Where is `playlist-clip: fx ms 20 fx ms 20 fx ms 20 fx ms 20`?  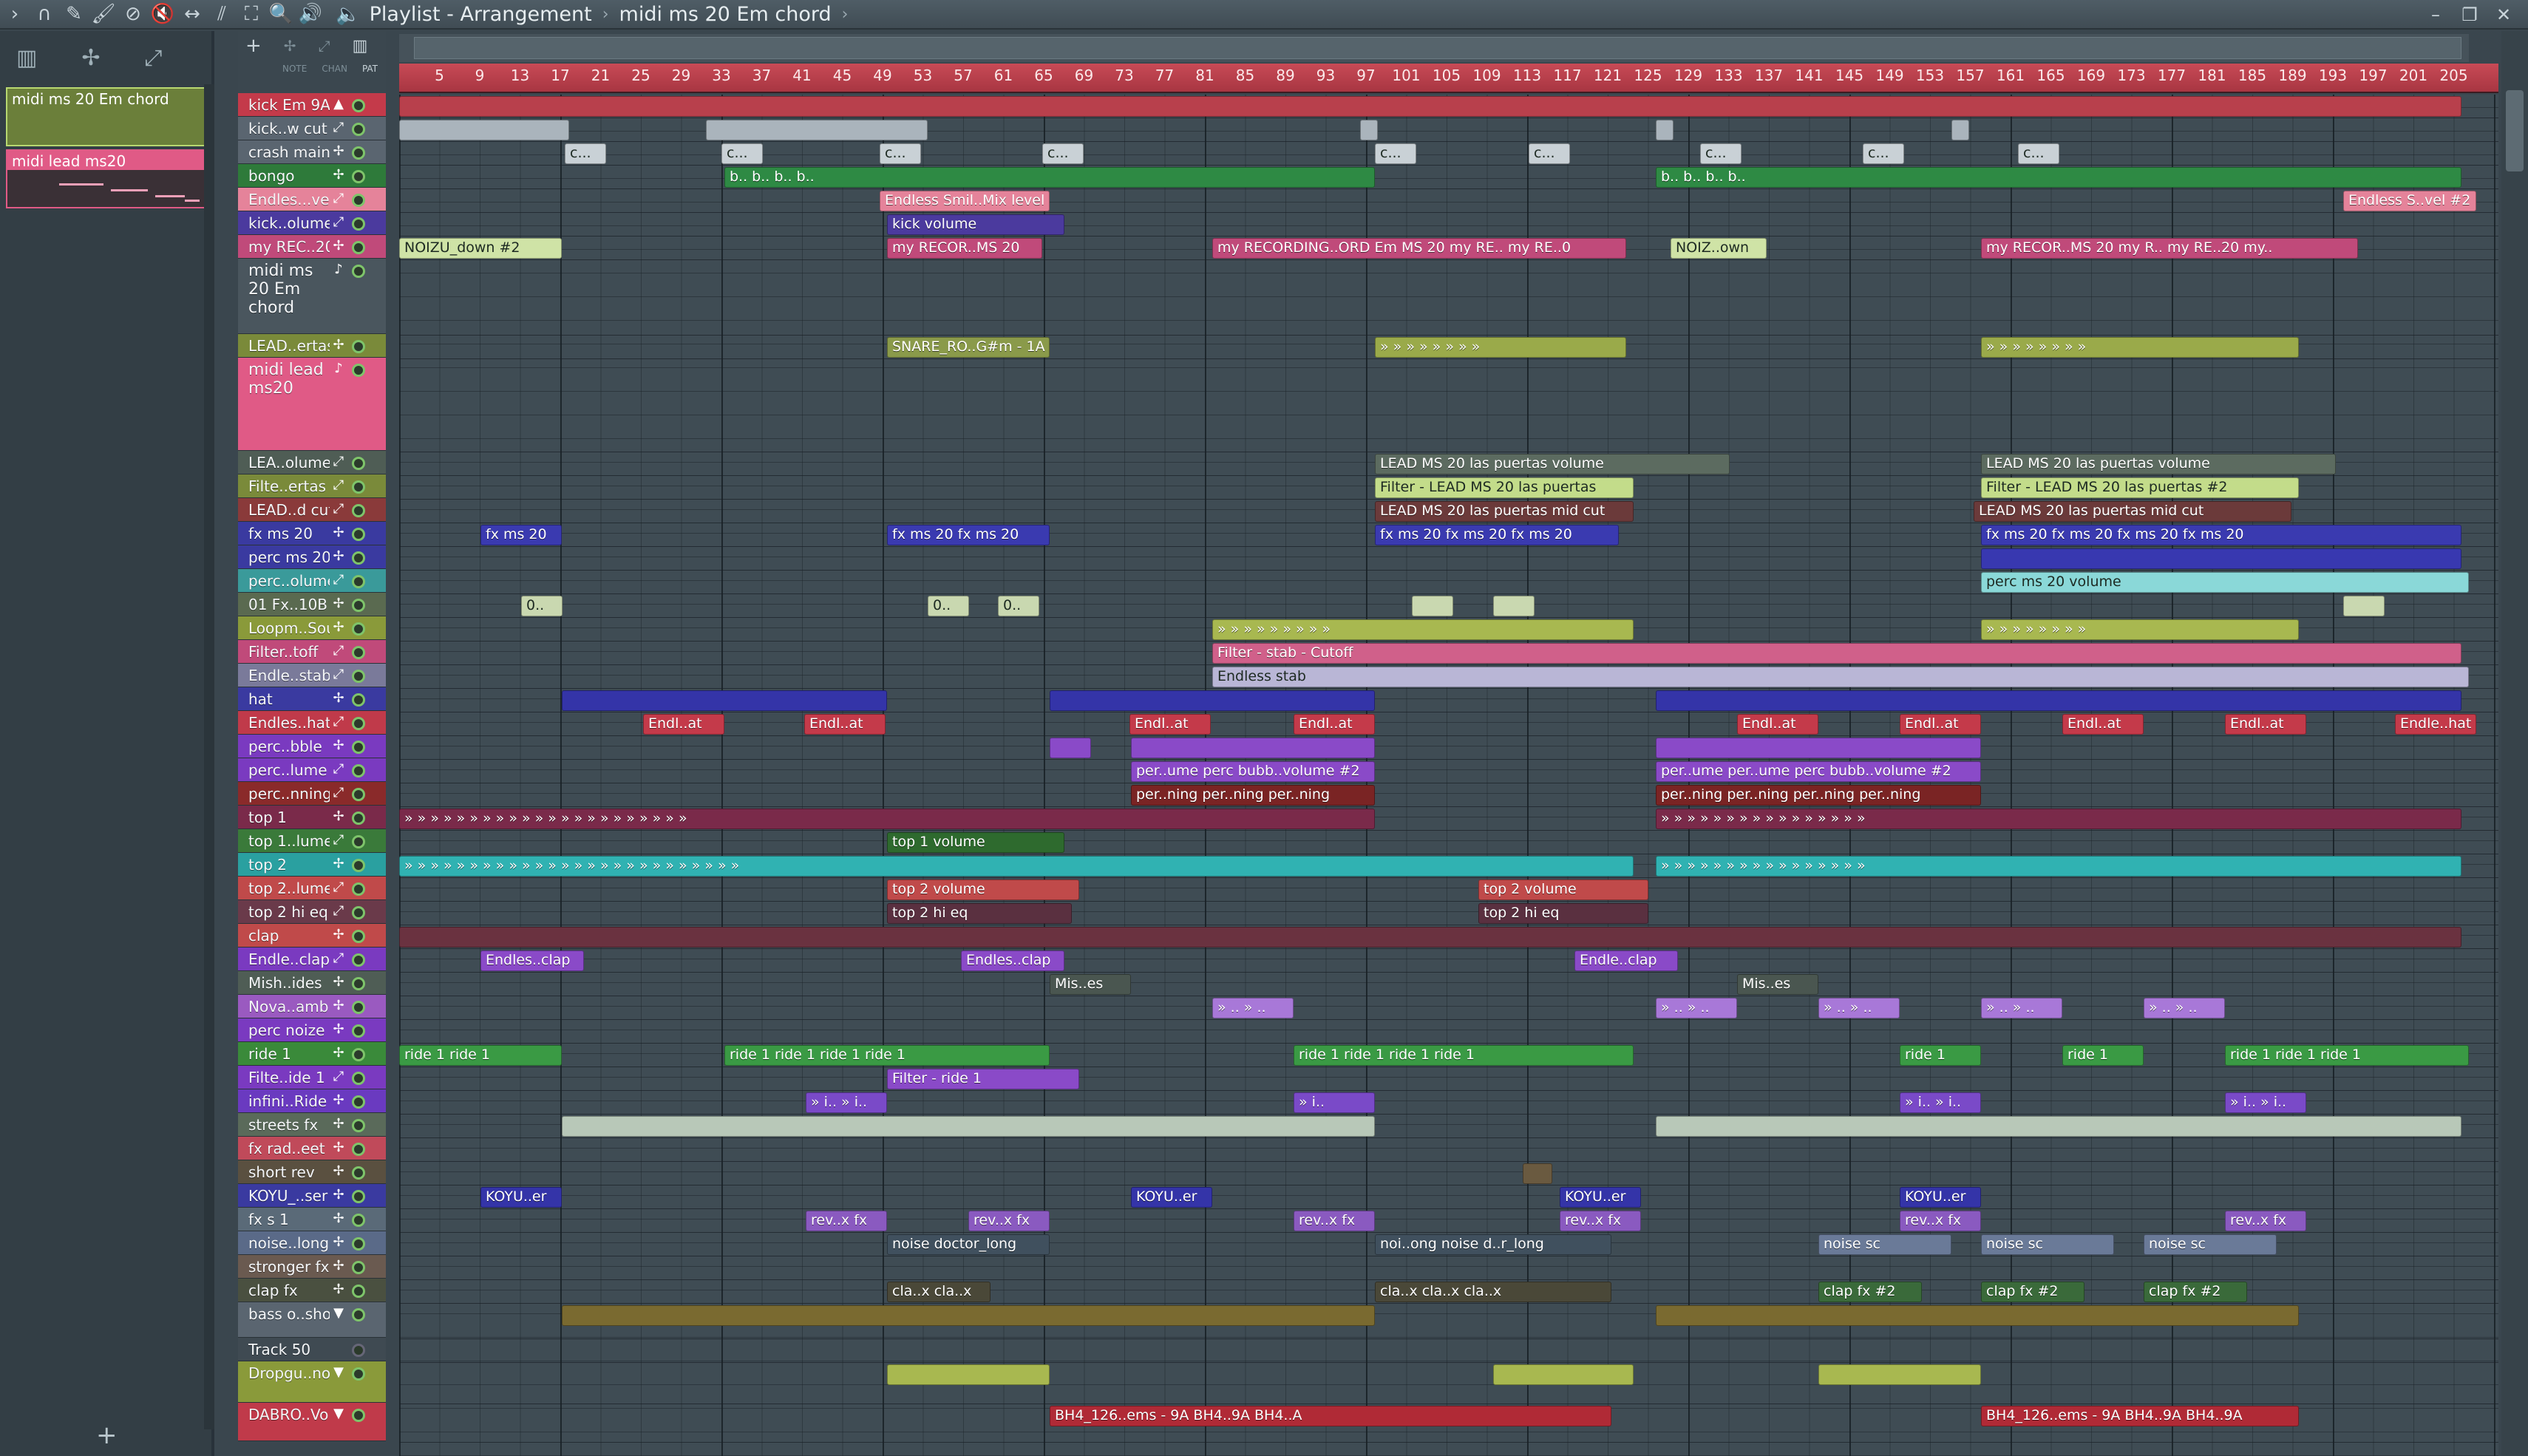 playlist-clip: fx ms 20 fx ms 20 fx ms 20 fx ms 20 is located at coordinates (2221, 535).